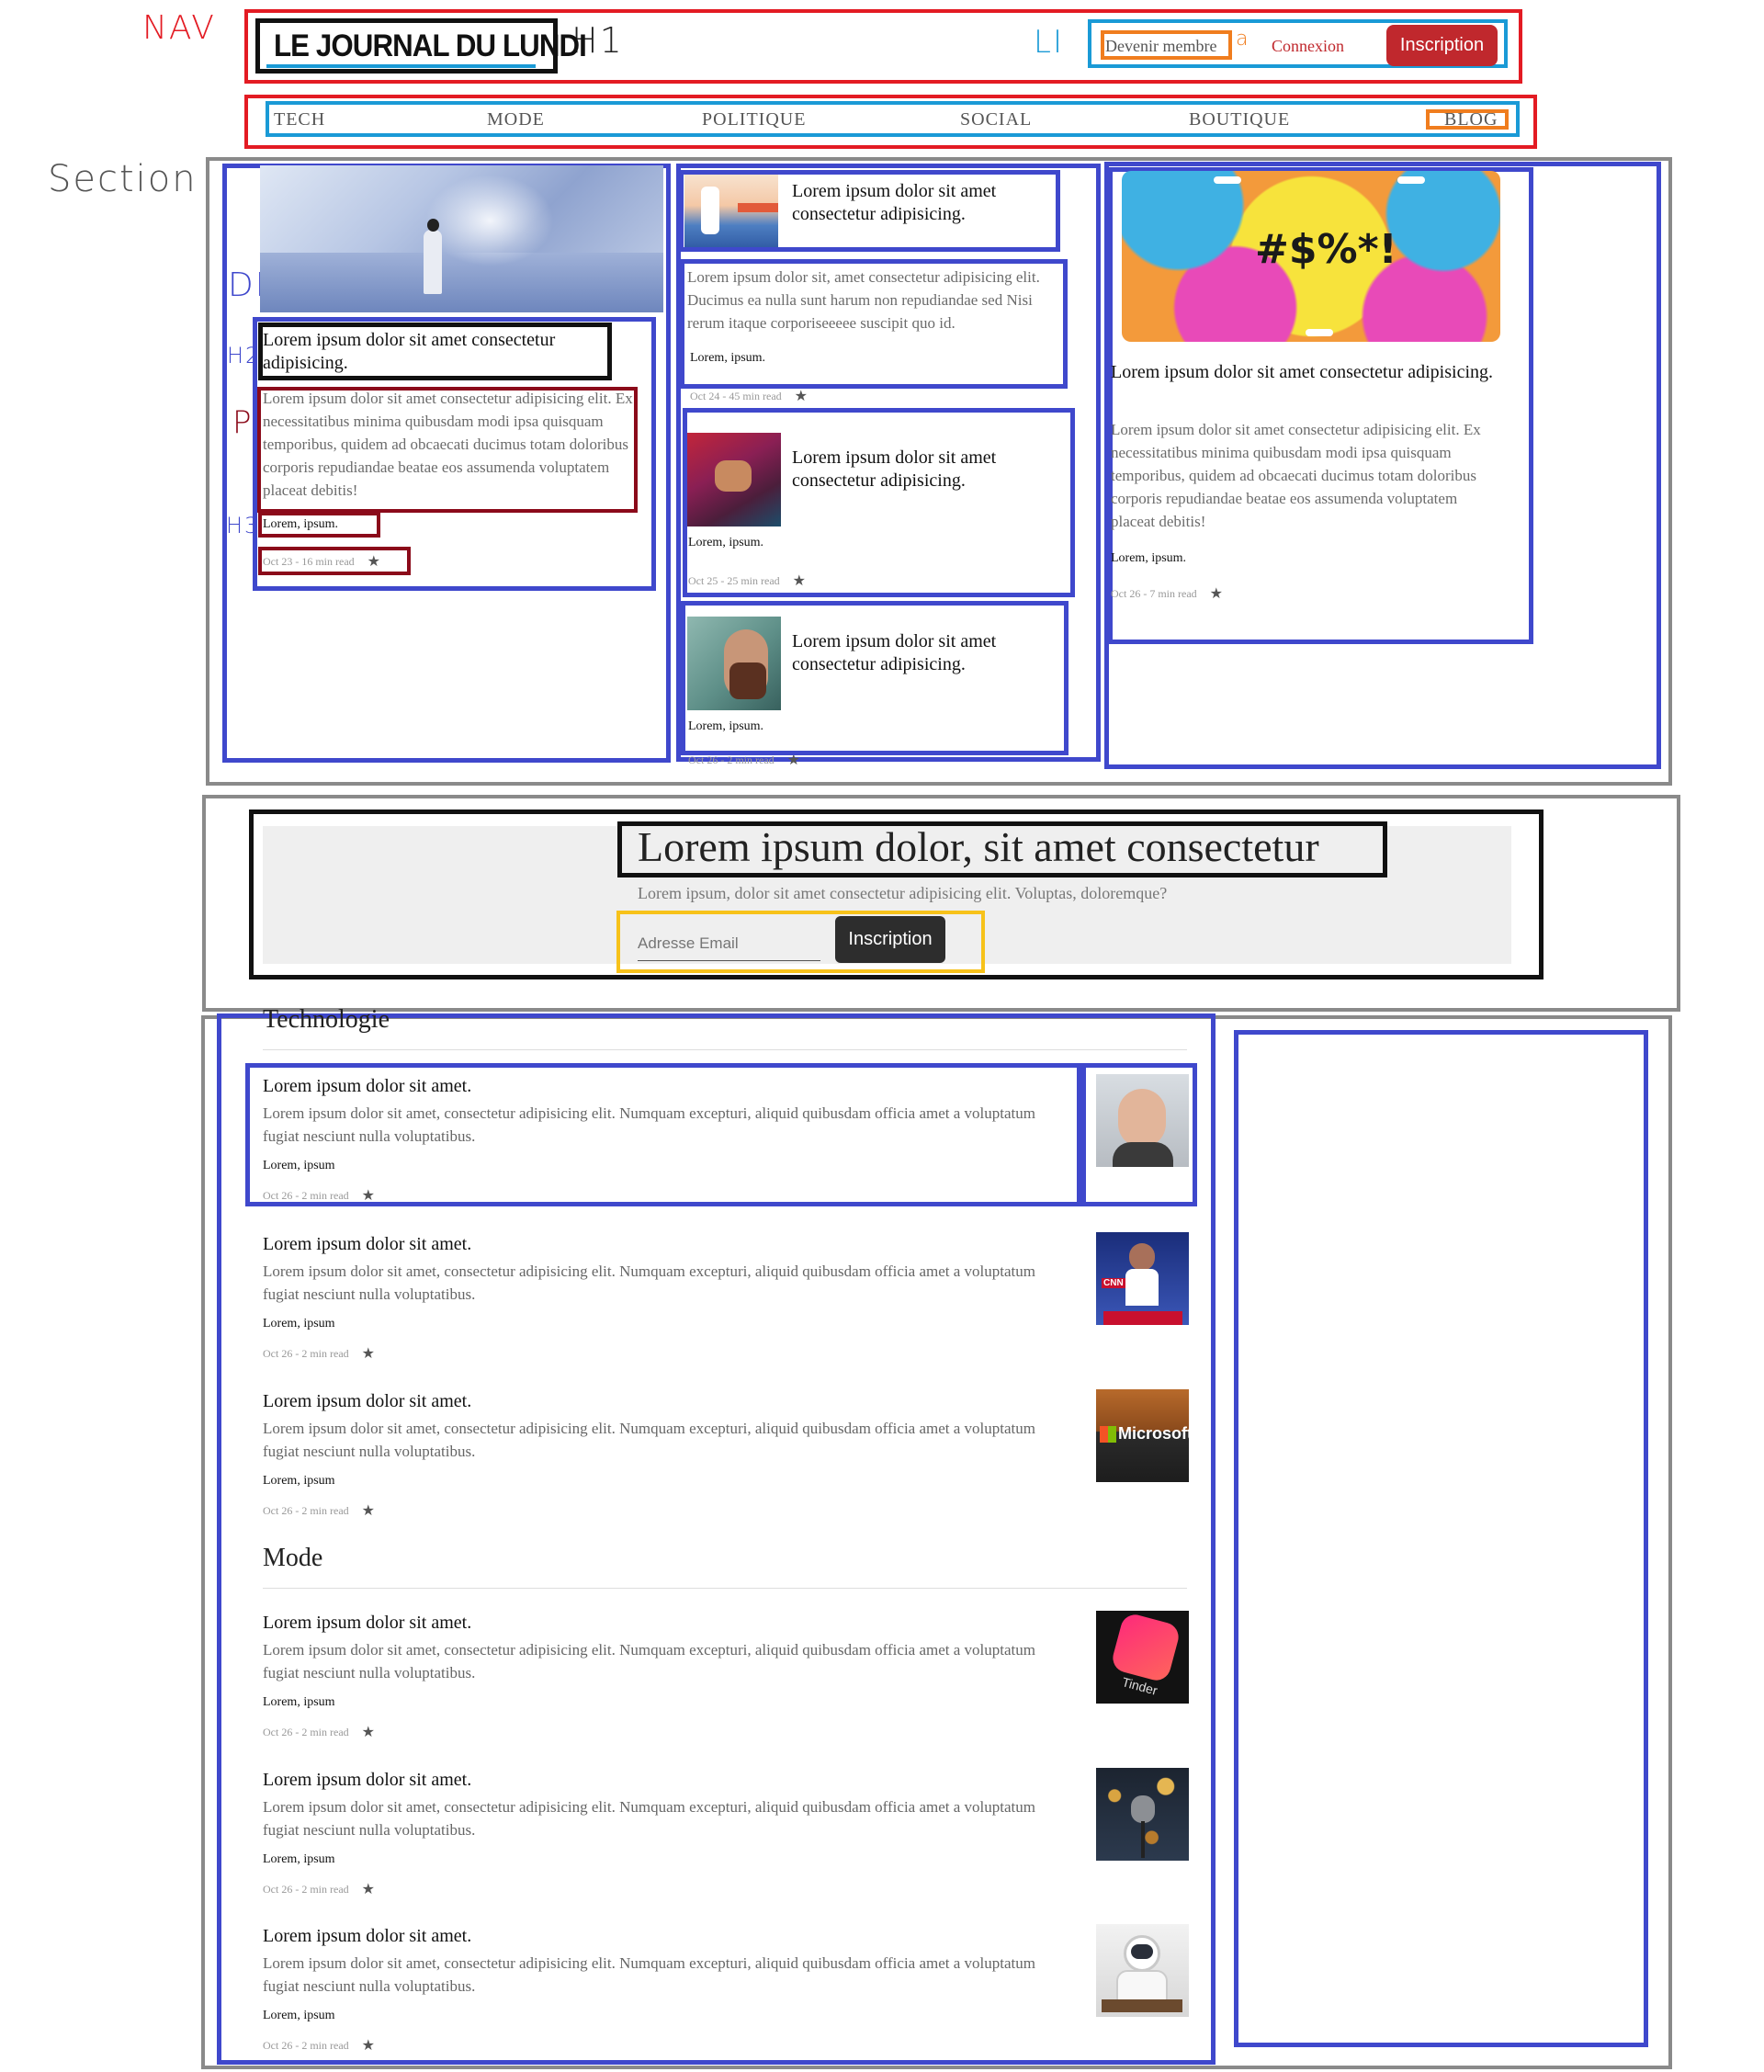 Image resolution: width=1764 pixels, height=2072 pixels. I want to click on nav-tech: TECH, so click(299, 119).